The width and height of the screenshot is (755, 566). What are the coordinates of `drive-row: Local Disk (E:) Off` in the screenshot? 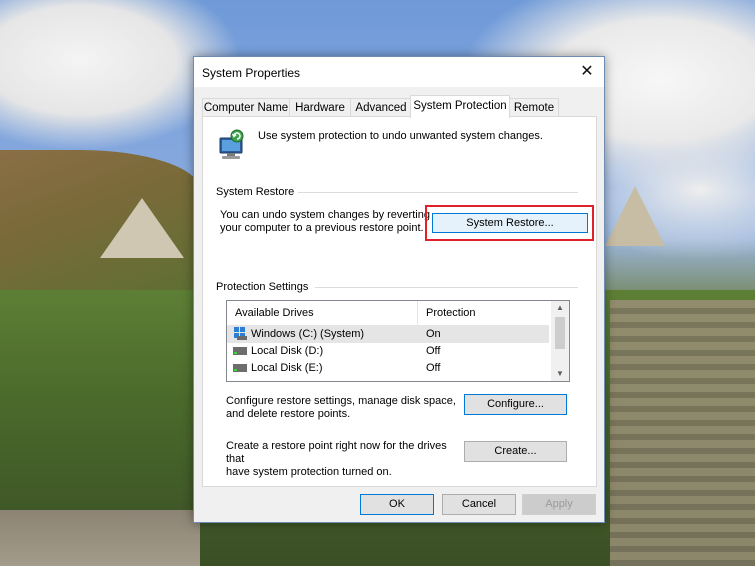 It's located at (388, 368).